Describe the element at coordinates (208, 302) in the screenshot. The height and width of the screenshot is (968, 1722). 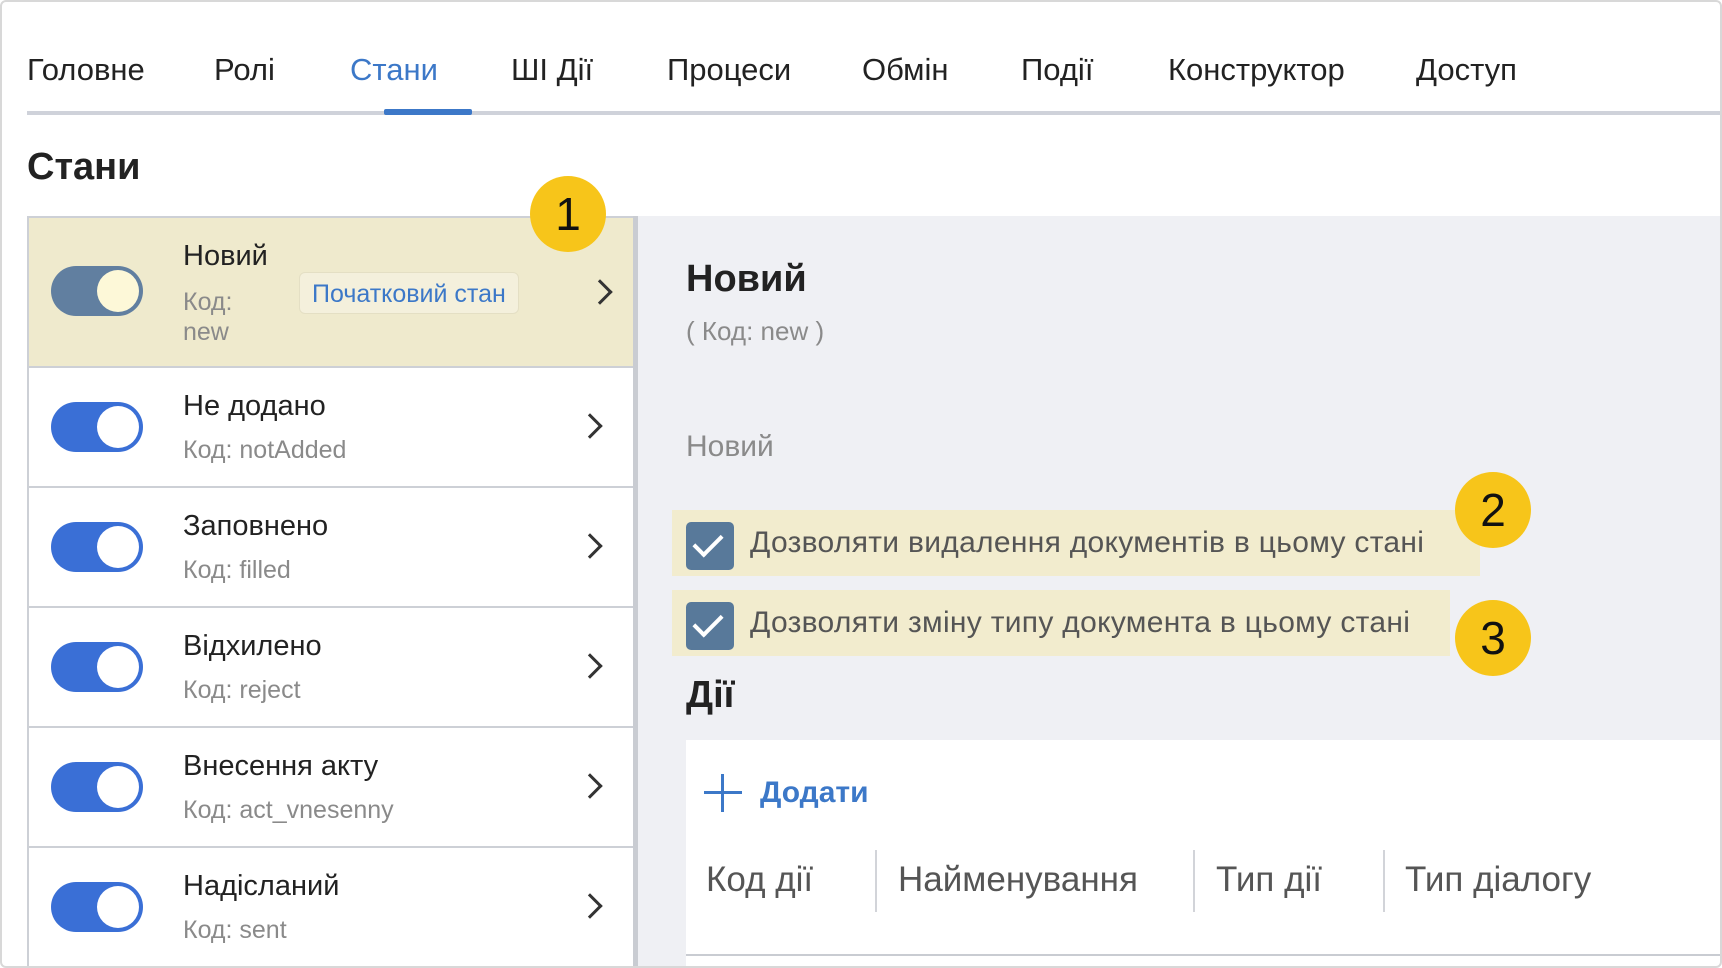
I see `state-code-label: Код:` at that location.